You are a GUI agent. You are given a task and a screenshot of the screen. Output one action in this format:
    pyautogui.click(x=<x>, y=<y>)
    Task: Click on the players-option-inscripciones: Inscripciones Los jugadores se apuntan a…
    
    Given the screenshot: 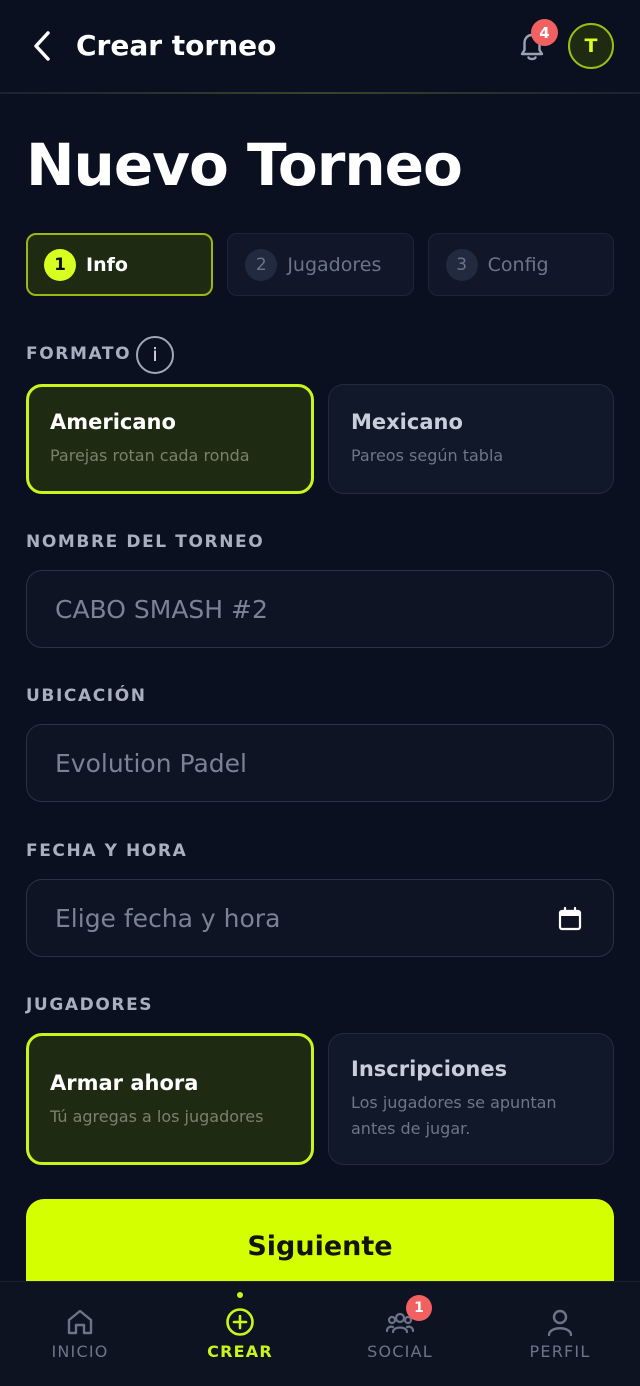 What is the action you would take?
    pyautogui.click(x=471, y=1099)
    